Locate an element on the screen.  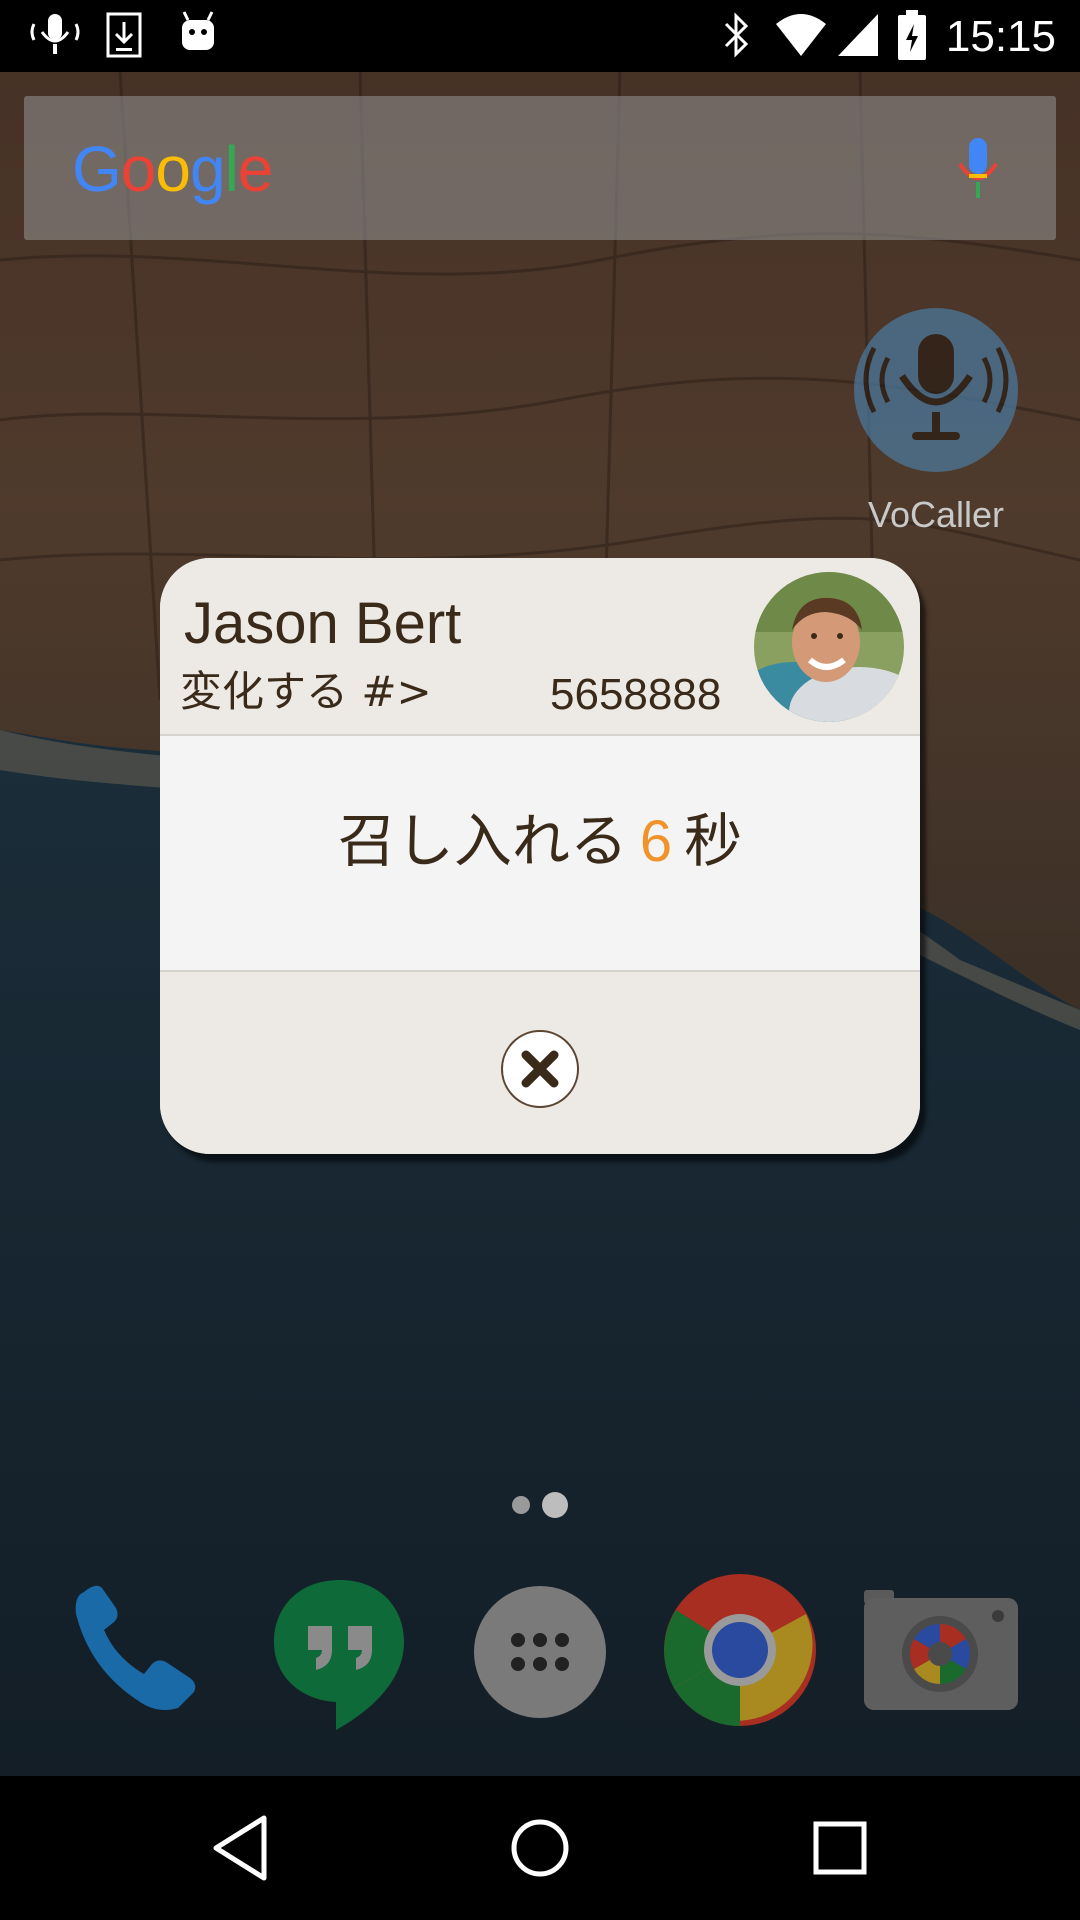
voice-input-icon is located at coordinates (55, 34).